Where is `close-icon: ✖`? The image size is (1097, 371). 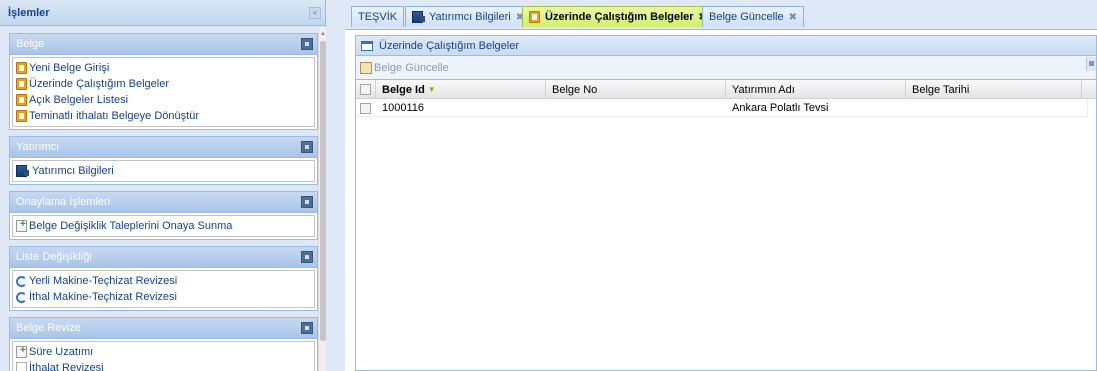 close-icon: ✖ is located at coordinates (793, 17).